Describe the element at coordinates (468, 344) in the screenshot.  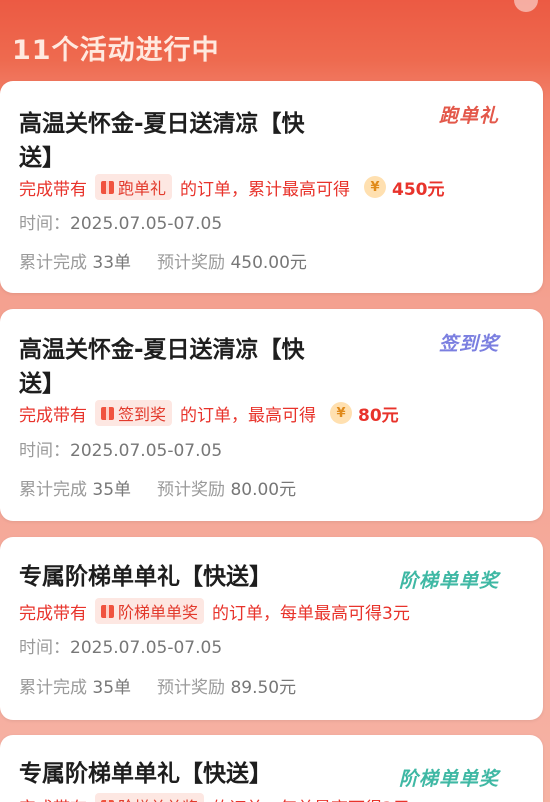
I see `activity-tag: 签到奖` at that location.